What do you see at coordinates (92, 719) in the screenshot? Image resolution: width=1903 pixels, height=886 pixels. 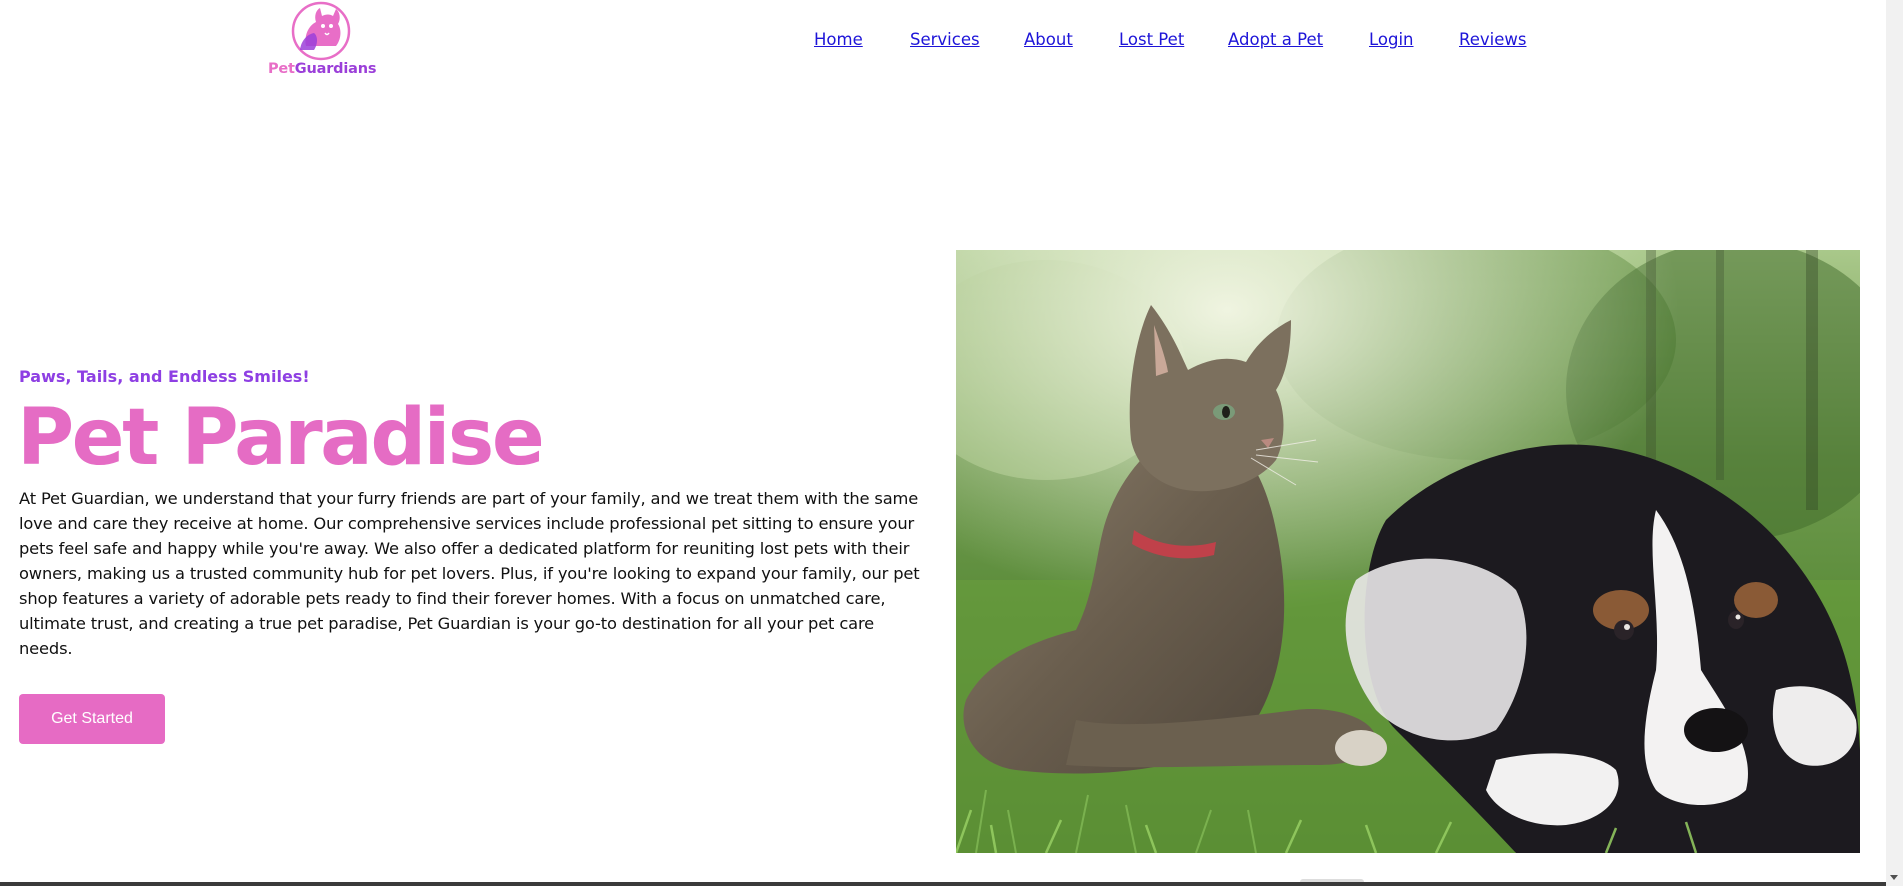 I see `get-started-button: Get Started` at bounding box center [92, 719].